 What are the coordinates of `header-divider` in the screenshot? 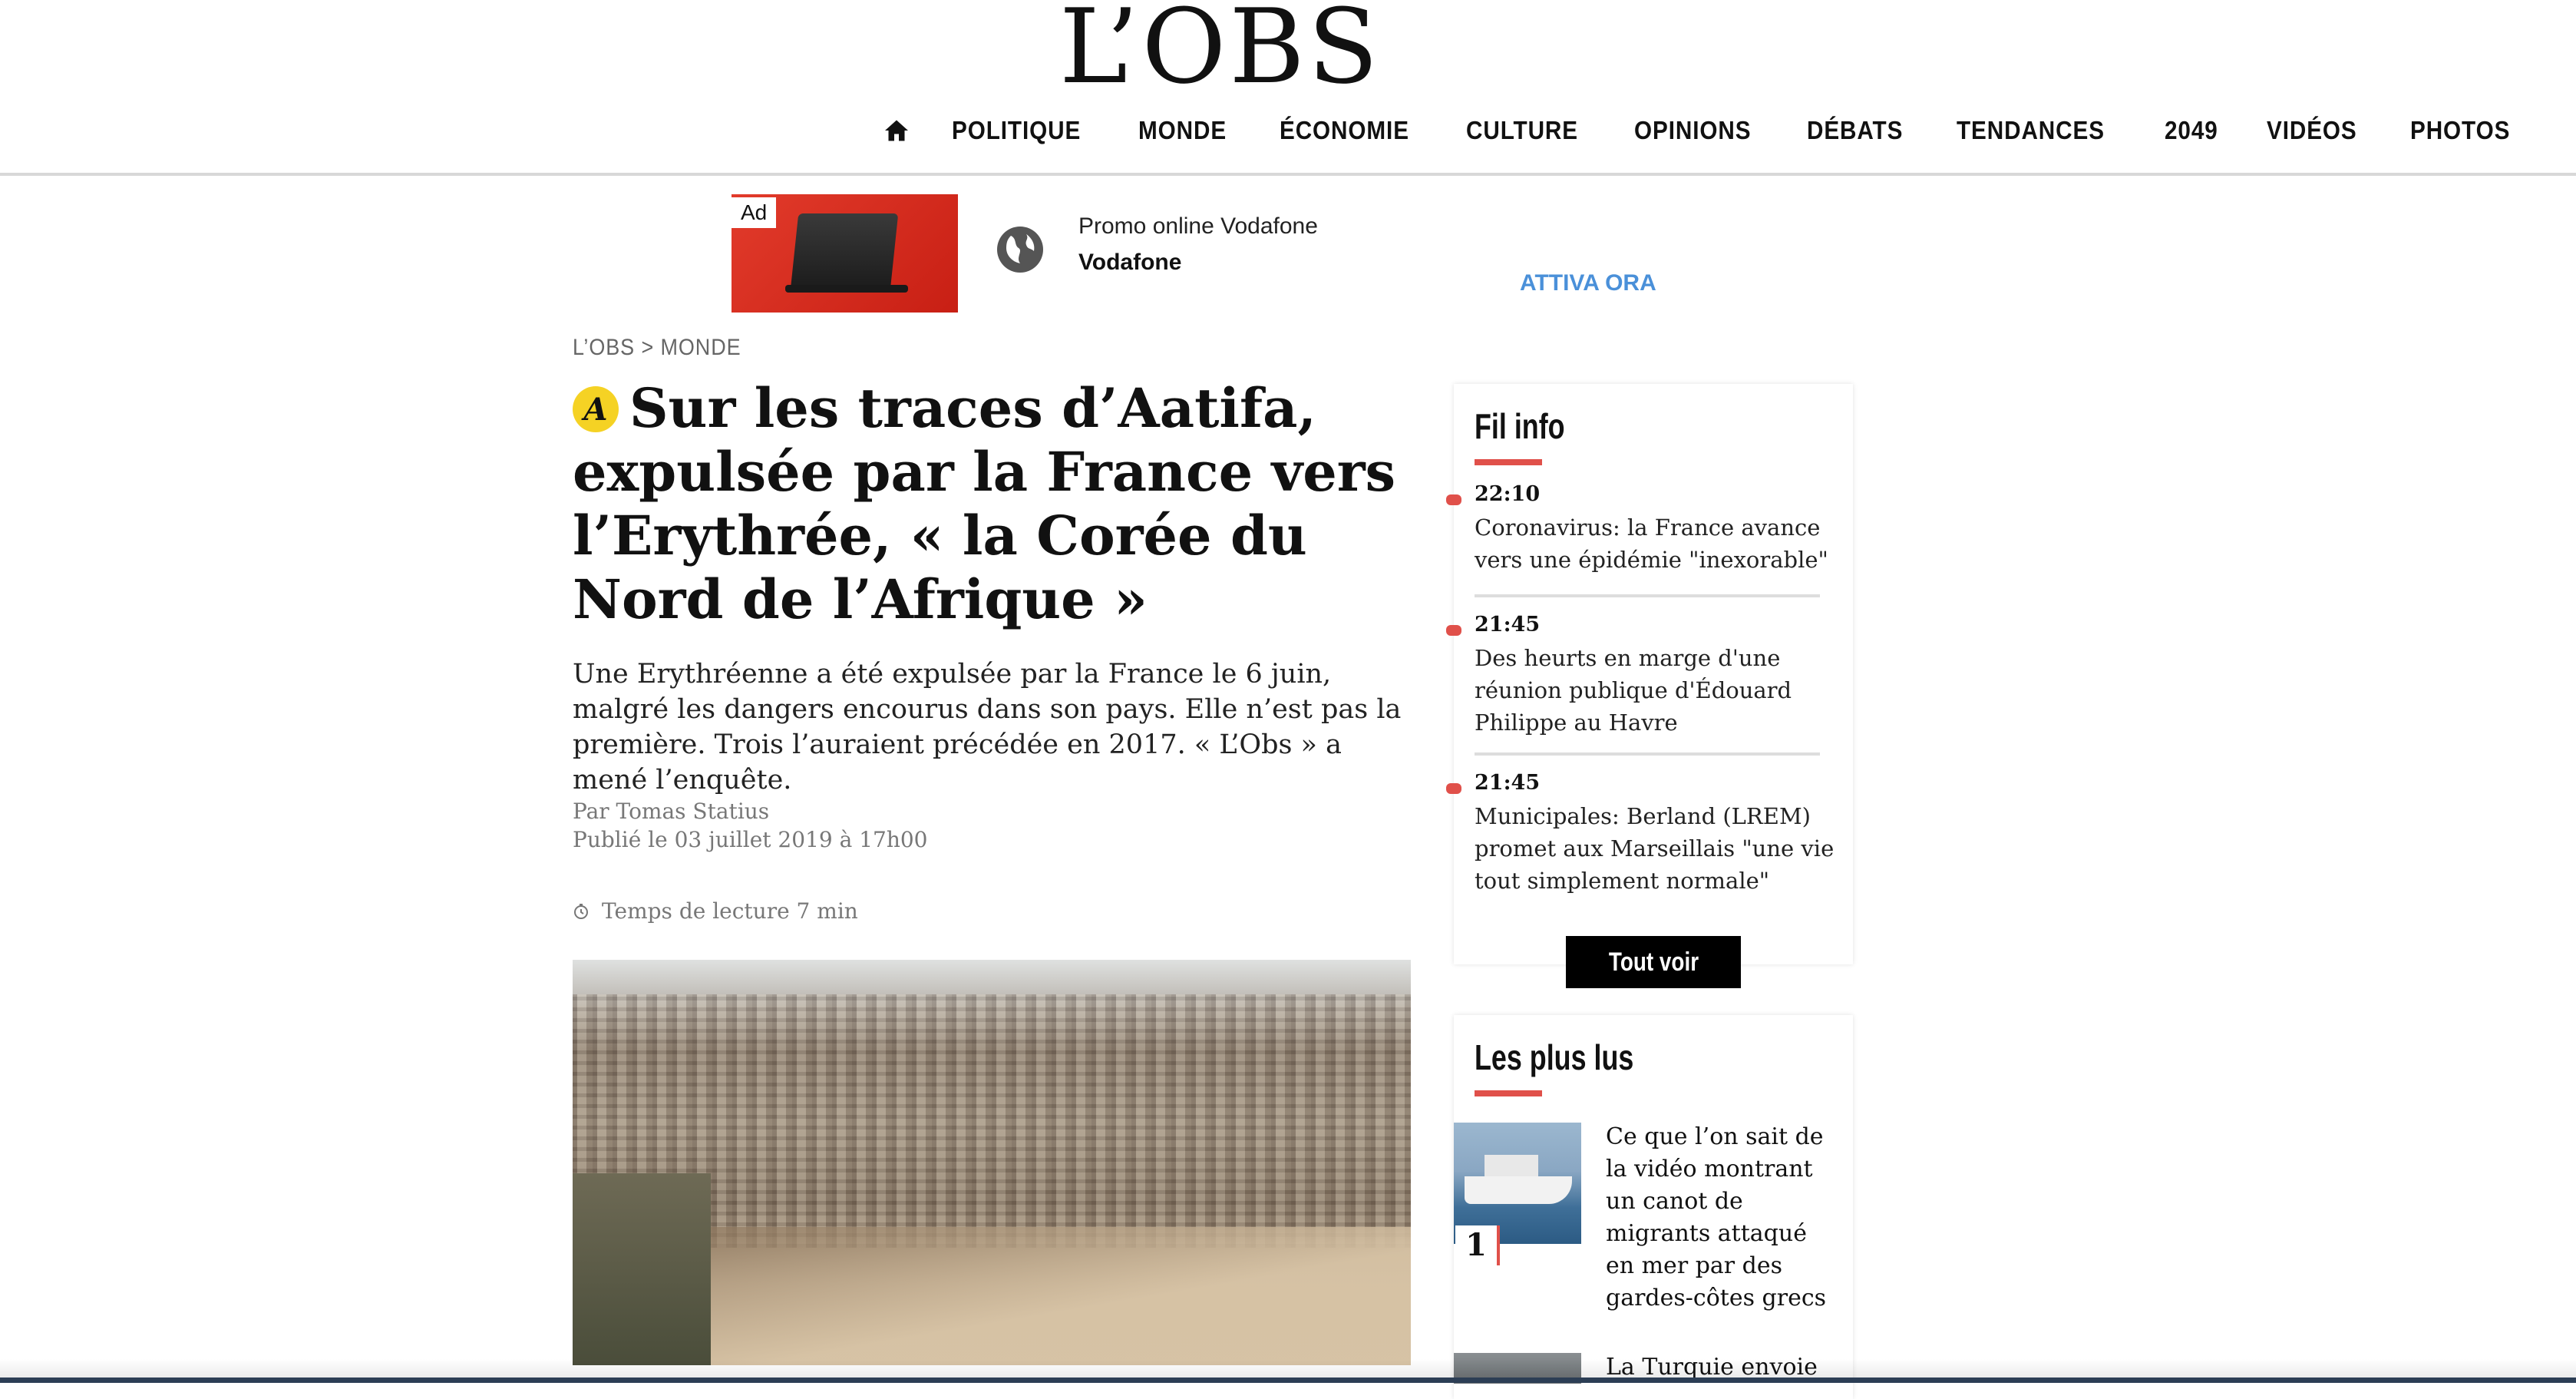 It's located at (1288, 174).